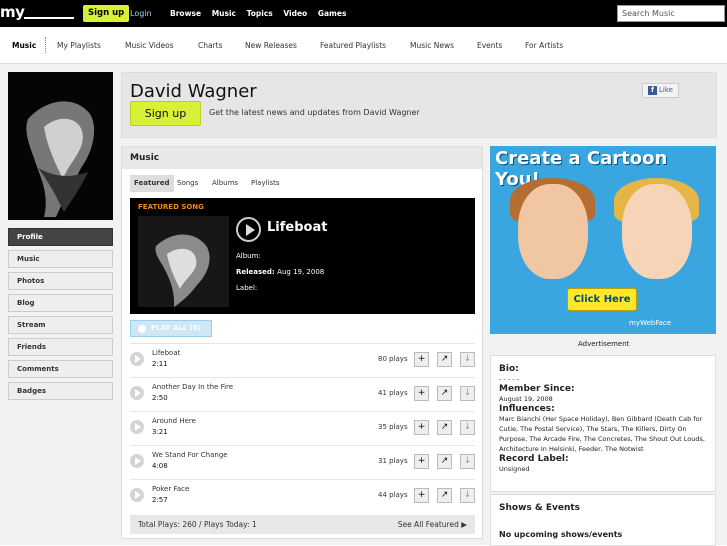  I want to click on subnav-music-news: Music News, so click(432, 45).